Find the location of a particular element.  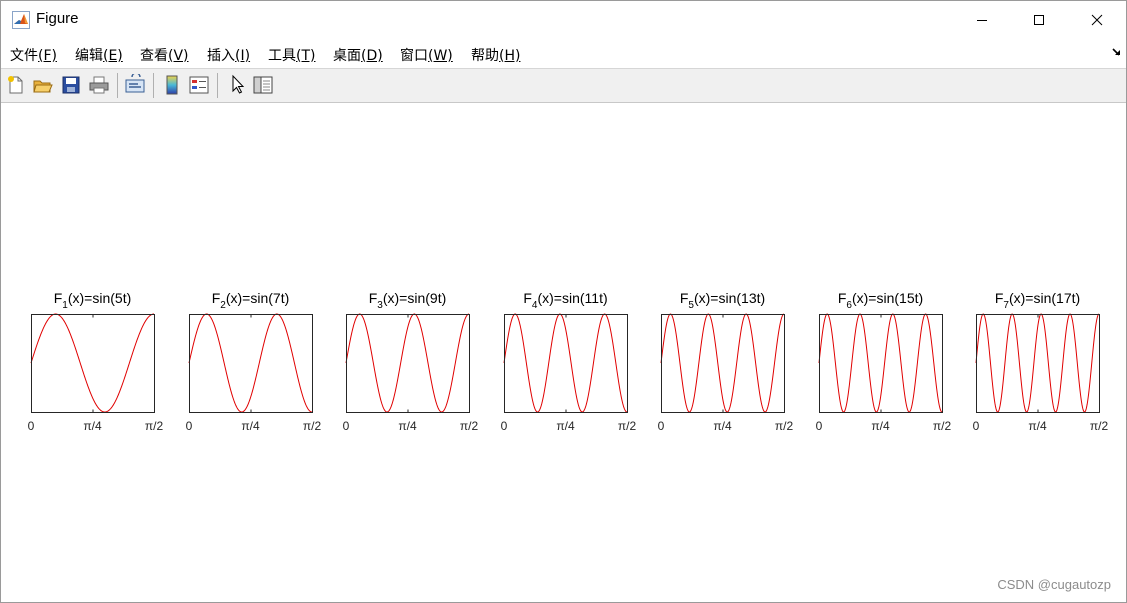

close-button is located at coordinates (1097, 20).